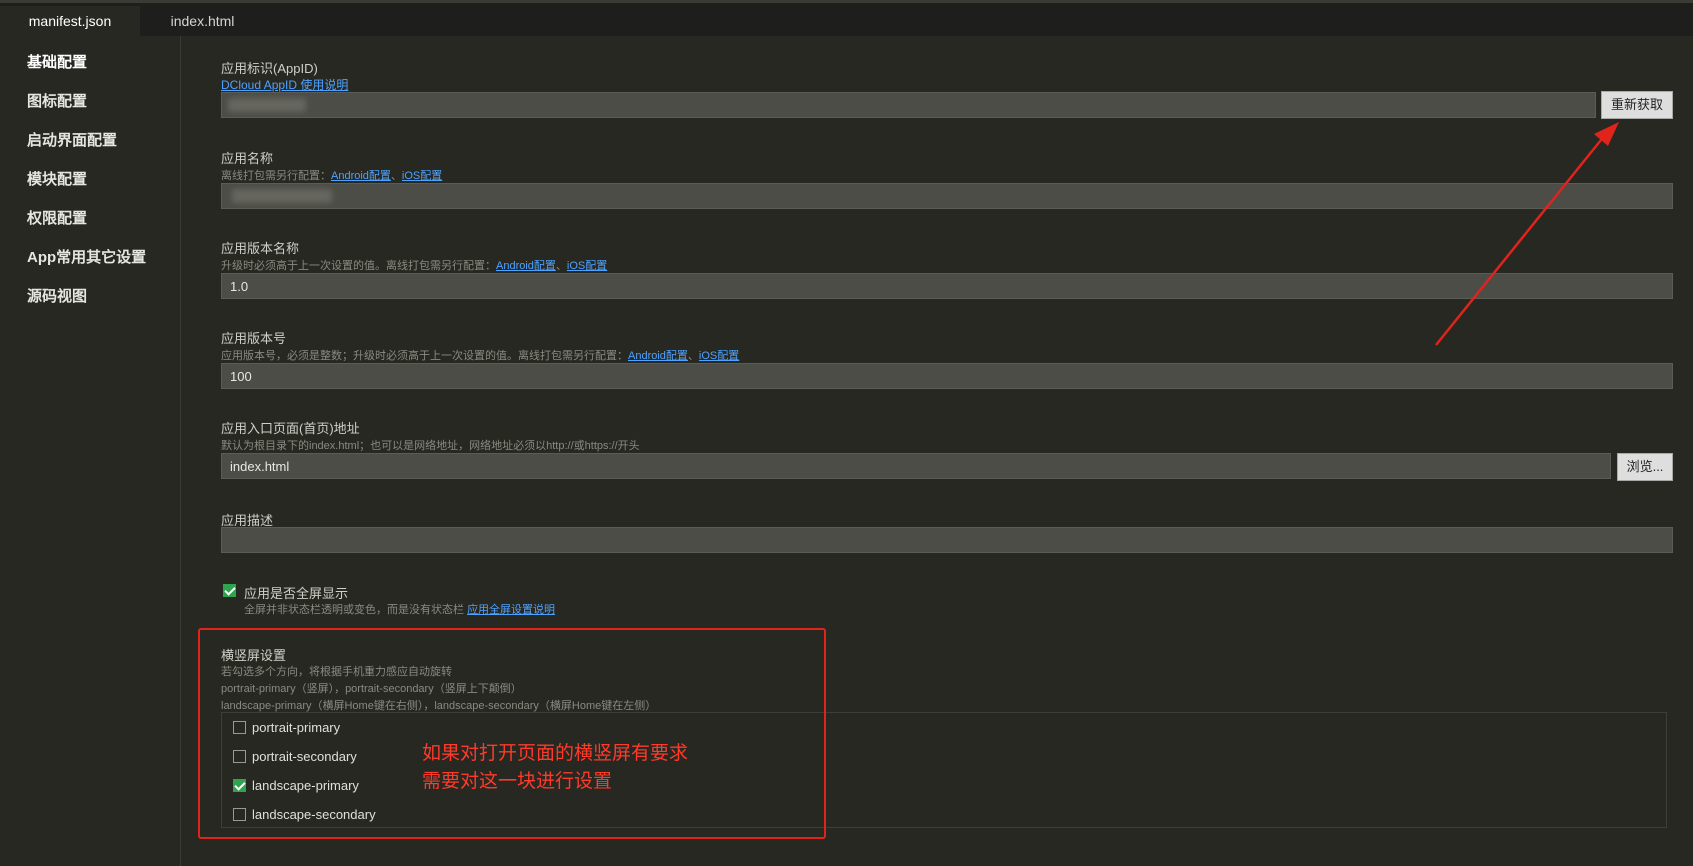 This screenshot has width=1693, height=866. What do you see at coordinates (1520, 240) in the screenshot?
I see `annotation-arrow-shaft` at bounding box center [1520, 240].